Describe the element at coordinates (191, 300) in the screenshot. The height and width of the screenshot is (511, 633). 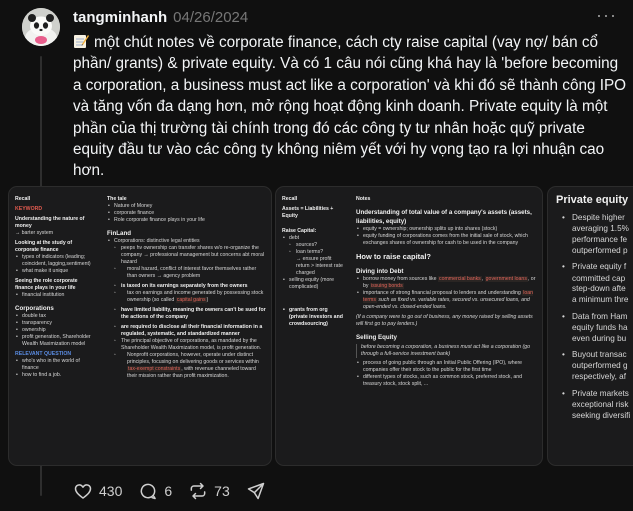
I see `inline-code: capital gains` at that location.